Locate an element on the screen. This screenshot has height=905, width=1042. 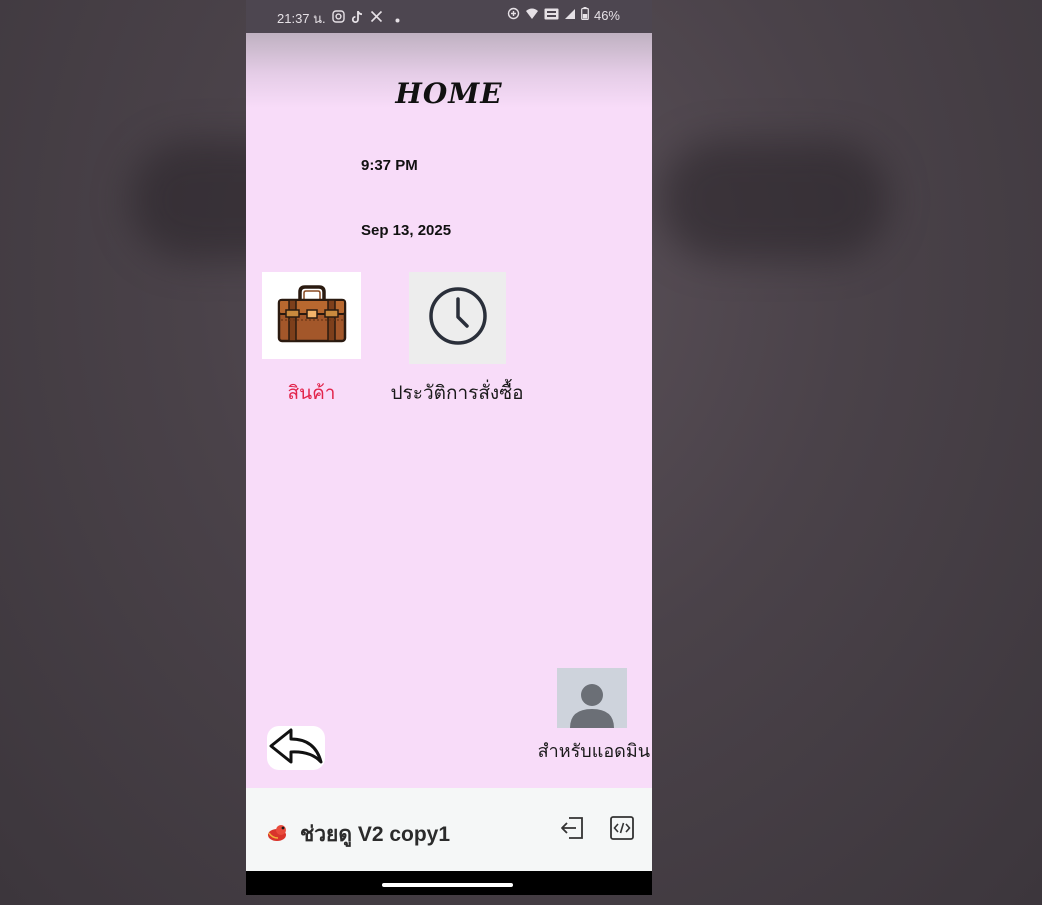
home-gesture-pill is located at coordinates (447, 885).